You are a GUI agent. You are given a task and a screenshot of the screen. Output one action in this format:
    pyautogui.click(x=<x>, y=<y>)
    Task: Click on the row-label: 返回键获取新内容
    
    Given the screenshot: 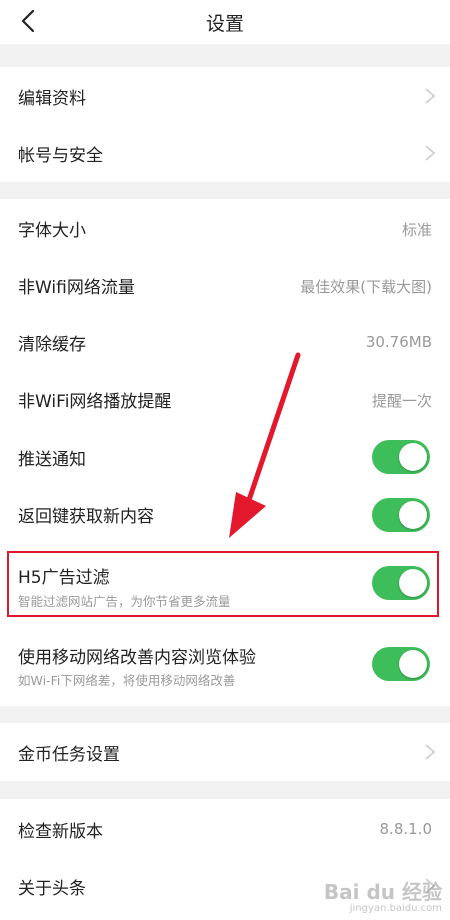 What is the action you would take?
    pyautogui.click(x=86, y=517)
    